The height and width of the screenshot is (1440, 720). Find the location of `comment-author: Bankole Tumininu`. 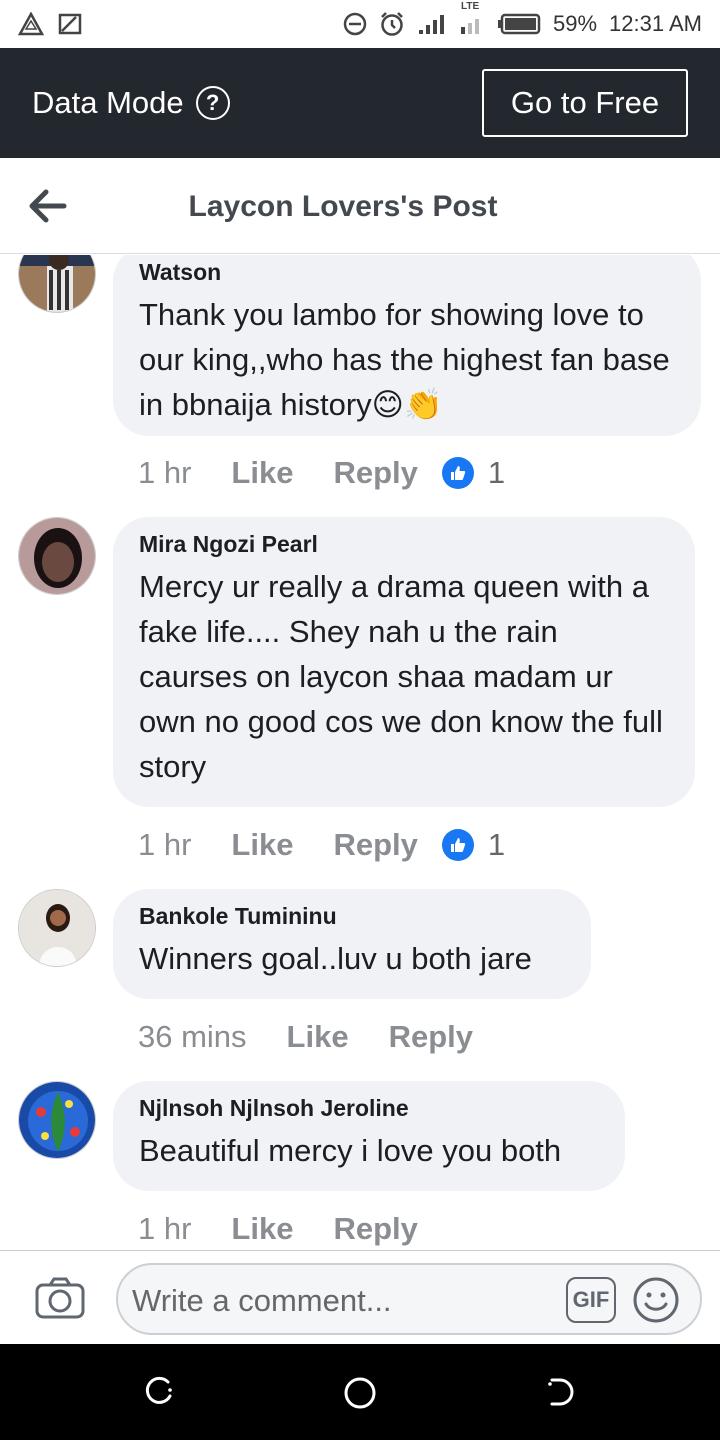

comment-author: Bankole Tumininu is located at coordinates (352, 916).